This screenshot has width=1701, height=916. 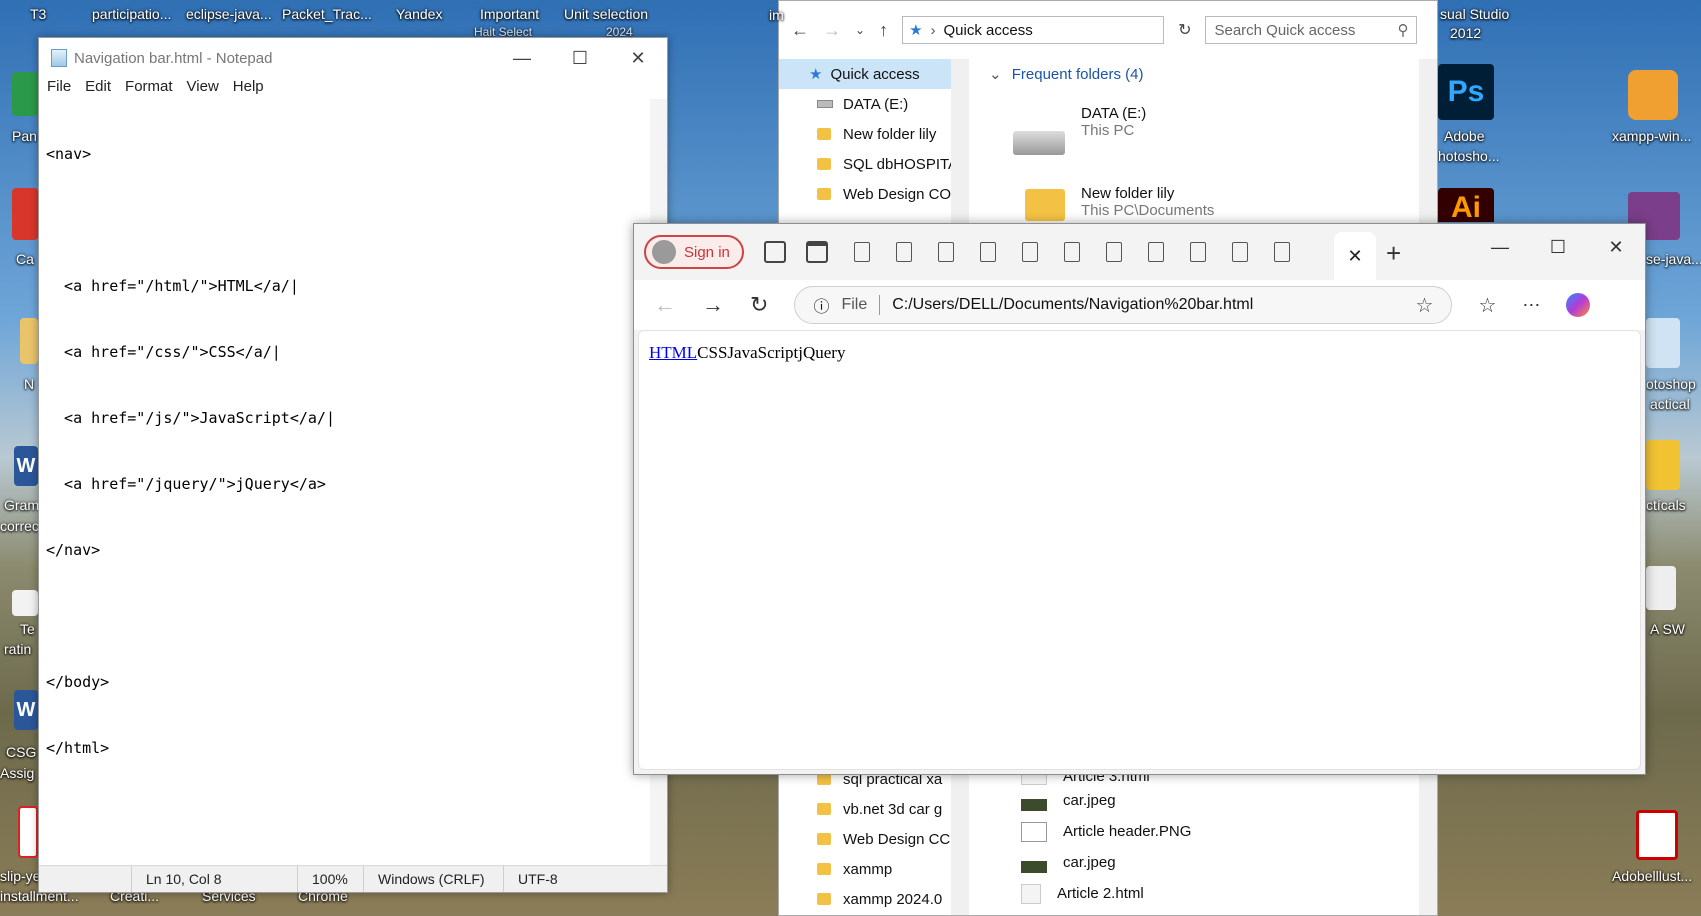 What do you see at coordinates (1487, 305) in the screenshot?
I see `favorites-icon: ☆` at bounding box center [1487, 305].